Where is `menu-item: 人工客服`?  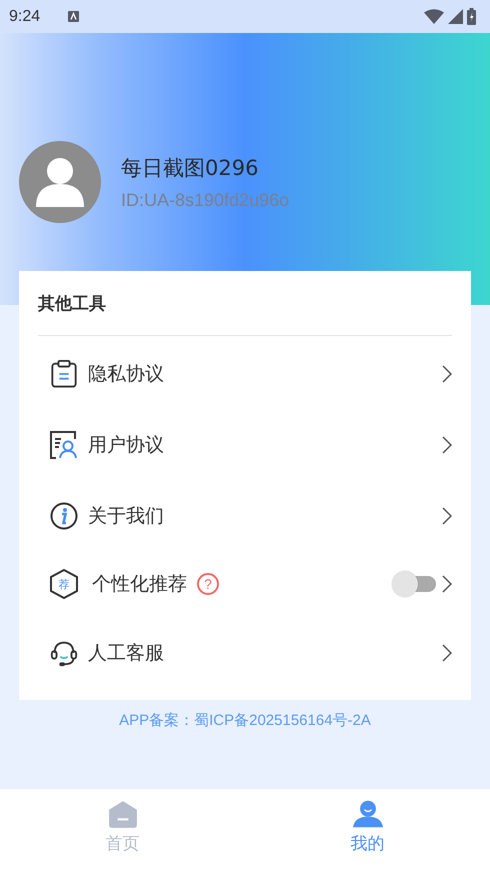
menu-item: 人工客服 is located at coordinates (126, 653).